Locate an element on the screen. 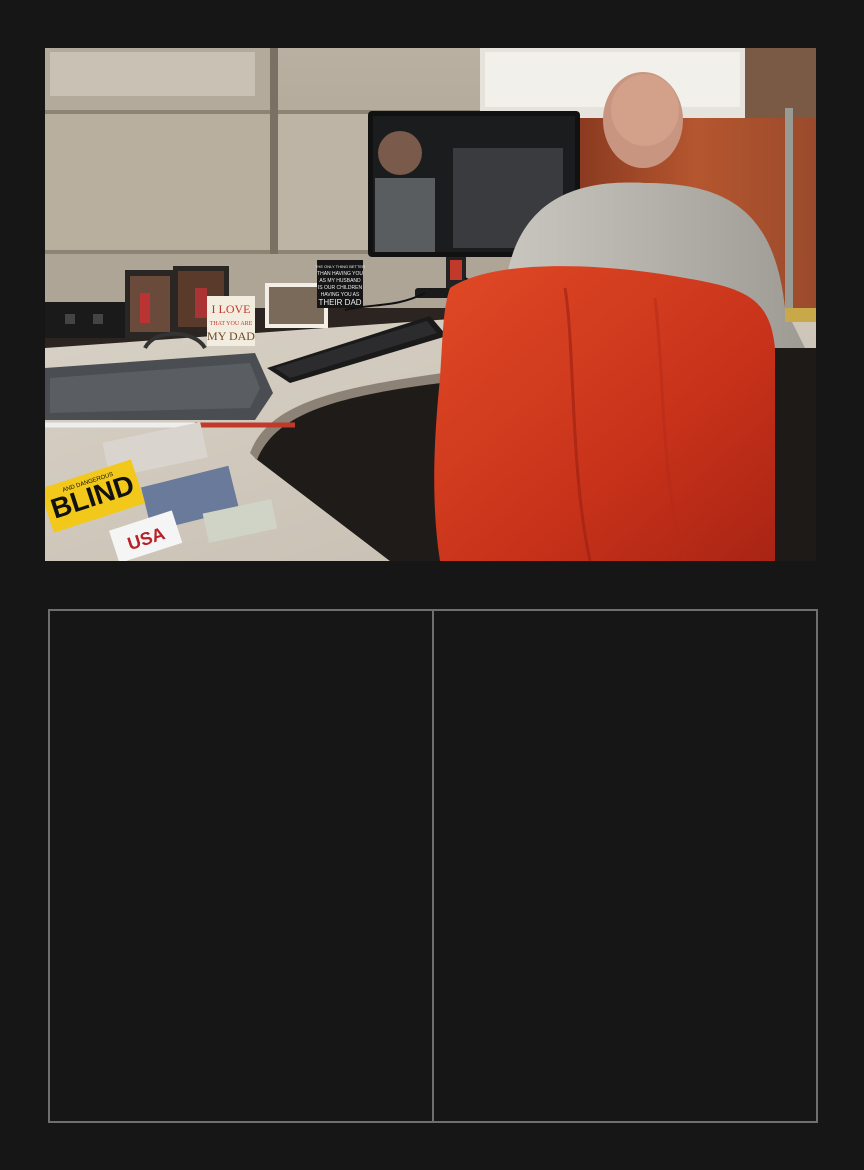  sign-quote-line4: IS OUR CHILDREN is located at coordinates (340, 288).